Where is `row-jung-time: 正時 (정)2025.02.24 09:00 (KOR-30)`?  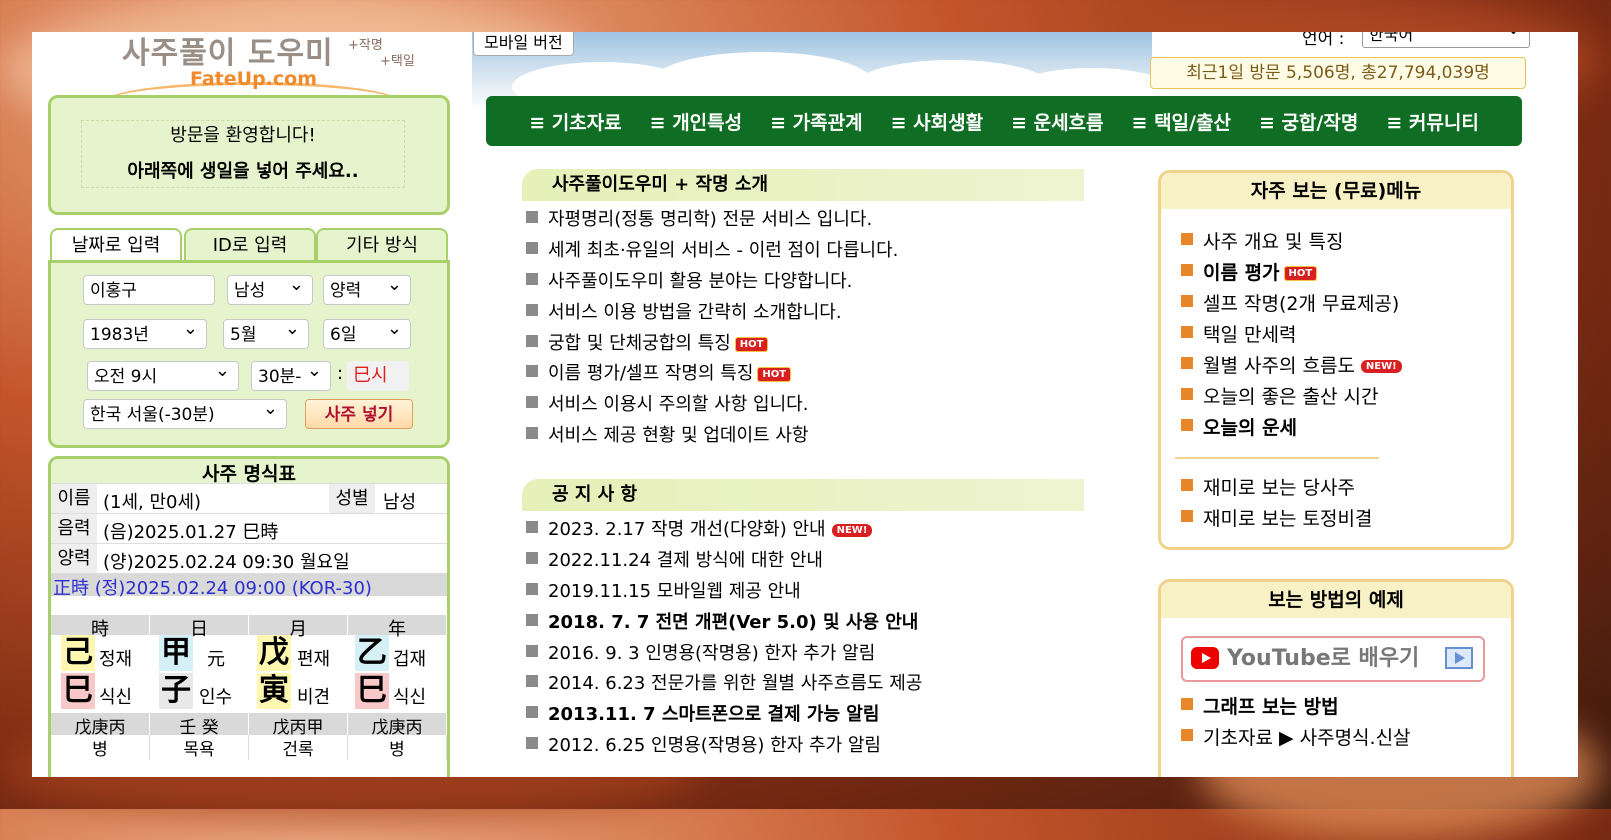
row-jung-time: 正時 (정)2025.02.24 09:00 (KOR-30) is located at coordinates (249, 586).